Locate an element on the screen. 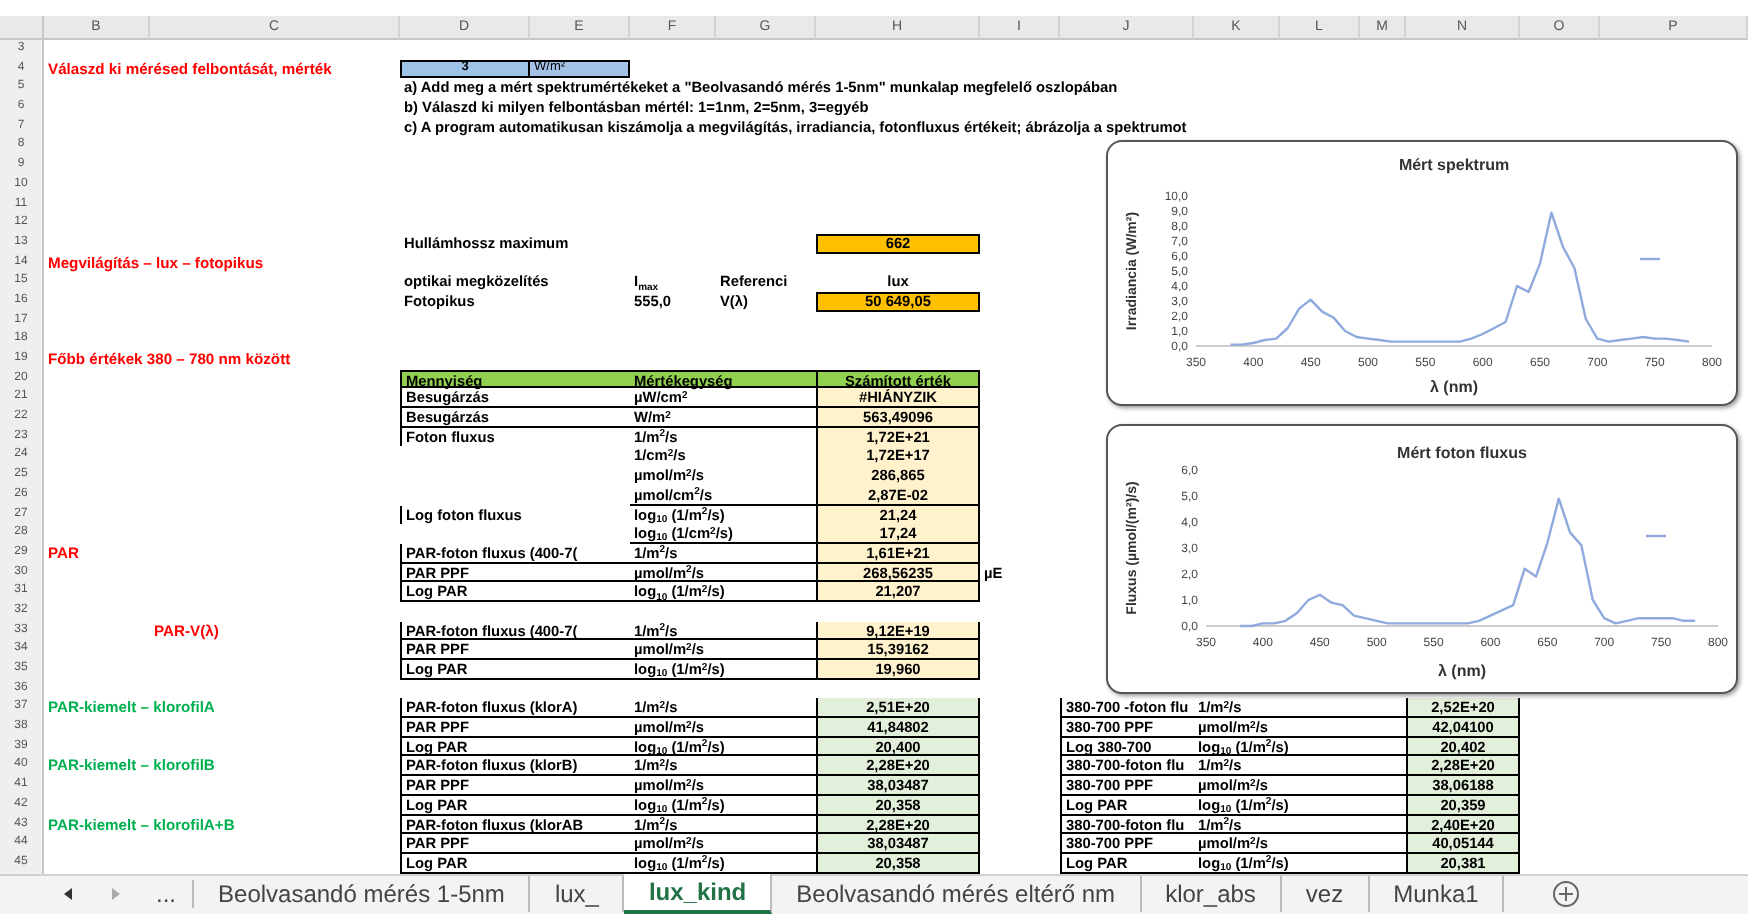  chart-title: Mért foton fluxus is located at coordinates (1462, 453).